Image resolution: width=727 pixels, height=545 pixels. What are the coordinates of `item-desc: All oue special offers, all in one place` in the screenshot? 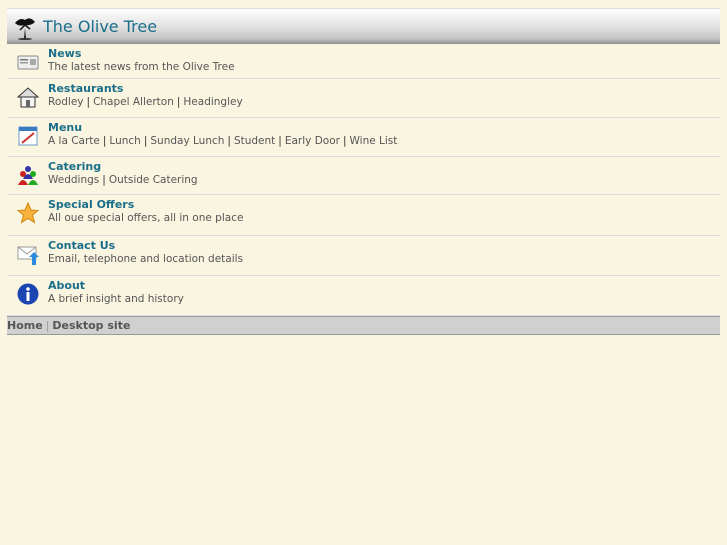 It's located at (145, 218).